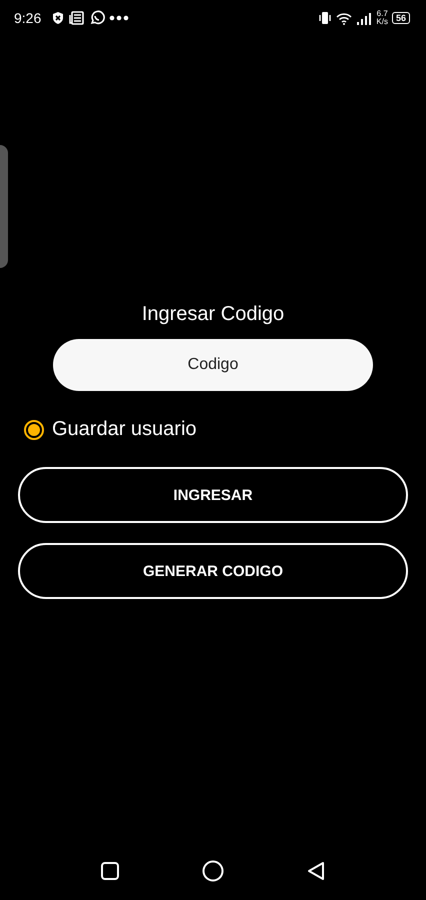 Image resolution: width=426 pixels, height=900 pixels. Describe the element at coordinates (34, 430) in the screenshot. I see `radio-button` at that location.